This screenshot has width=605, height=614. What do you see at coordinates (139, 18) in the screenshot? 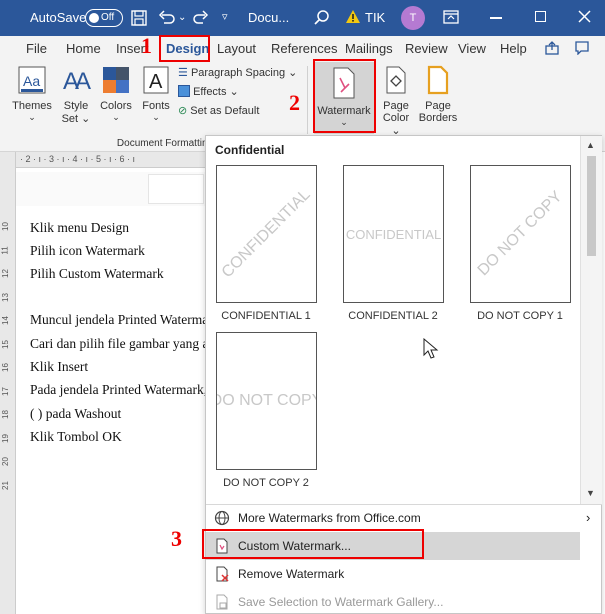
I see `save-icon` at bounding box center [139, 18].